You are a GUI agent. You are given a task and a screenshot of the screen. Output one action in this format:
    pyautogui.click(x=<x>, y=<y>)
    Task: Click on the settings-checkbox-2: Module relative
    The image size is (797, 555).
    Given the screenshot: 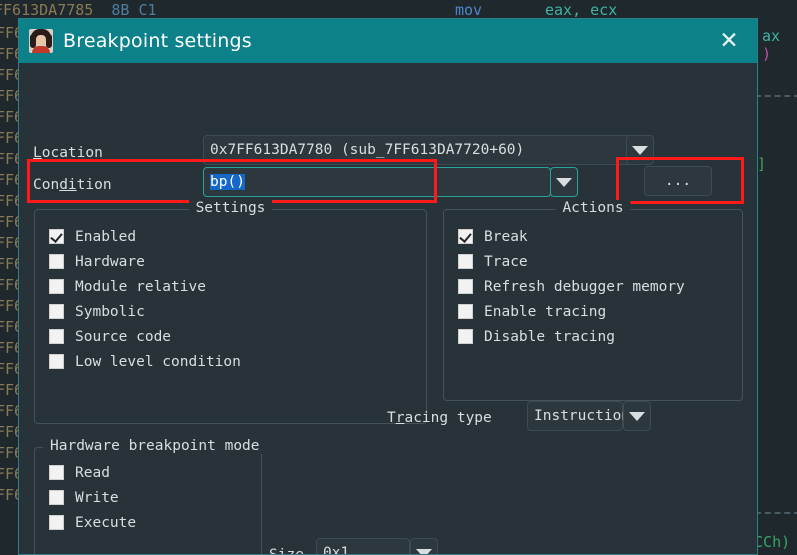 What is the action you would take?
    pyautogui.click(x=237, y=286)
    